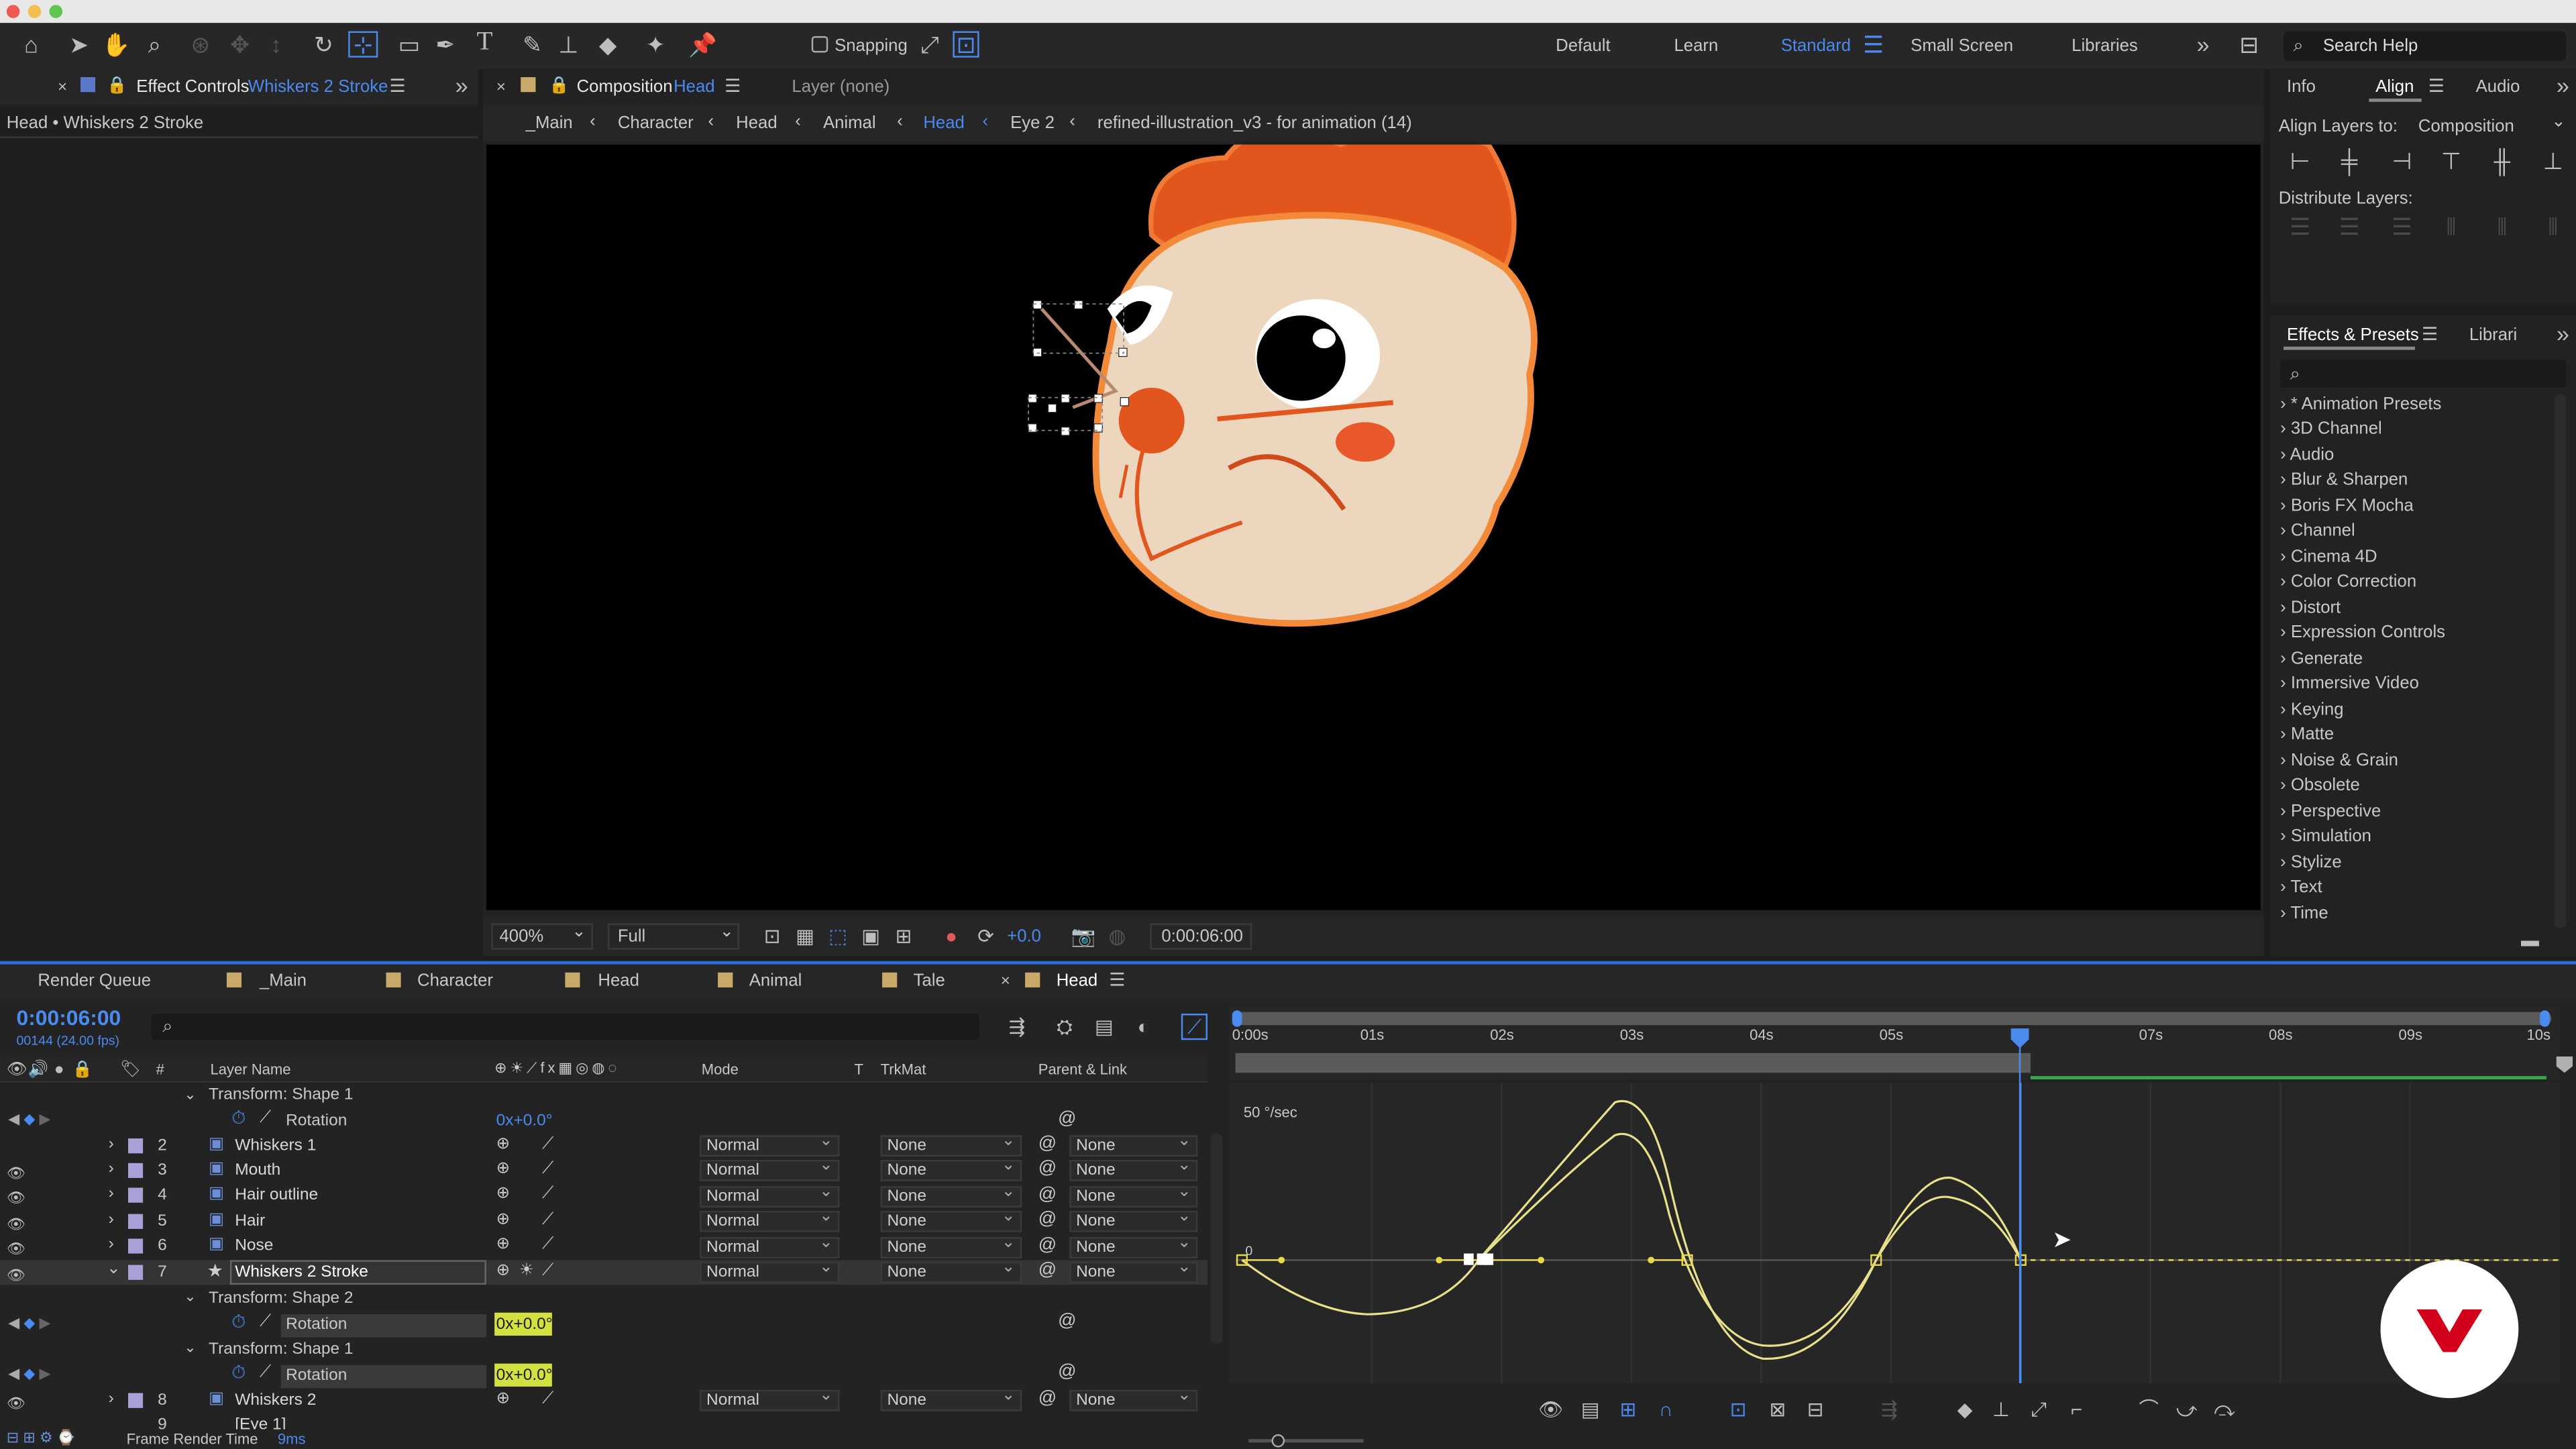 This screenshot has height=1449, width=2576. I want to click on align-overflow-icon: », so click(2562, 85).